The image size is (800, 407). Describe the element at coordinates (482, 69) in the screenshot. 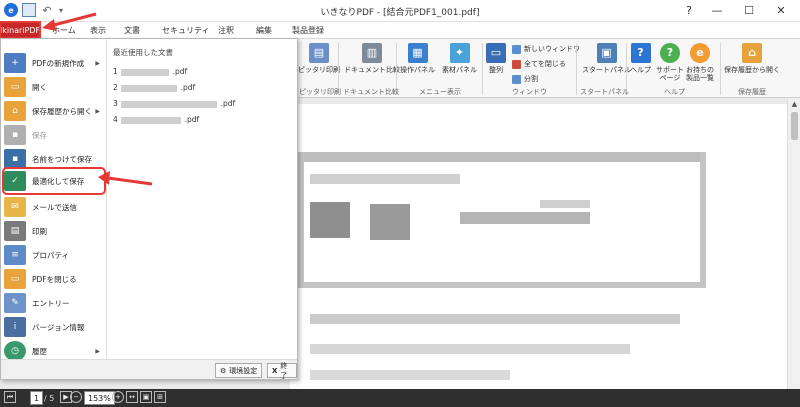

I see `group-separator` at that location.